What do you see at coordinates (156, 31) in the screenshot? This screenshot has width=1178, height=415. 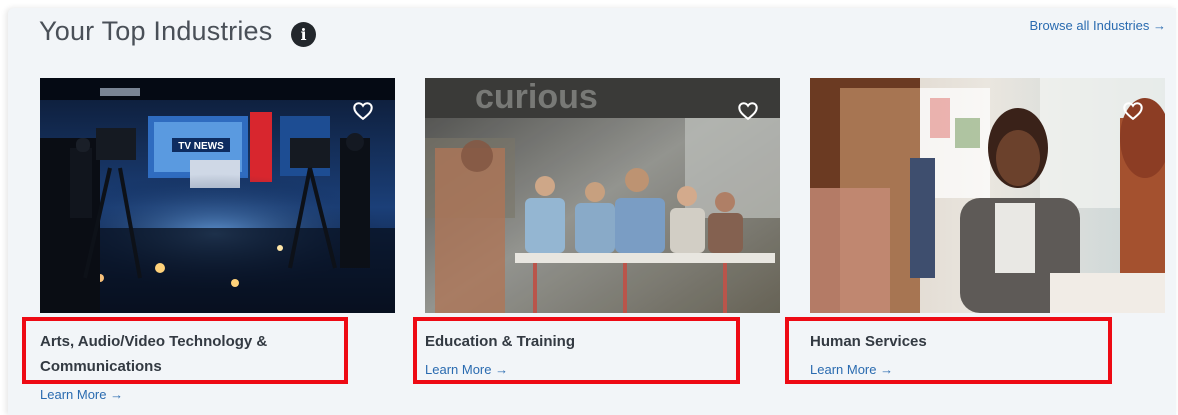 I see `section-title: Your Top Industries` at bounding box center [156, 31].